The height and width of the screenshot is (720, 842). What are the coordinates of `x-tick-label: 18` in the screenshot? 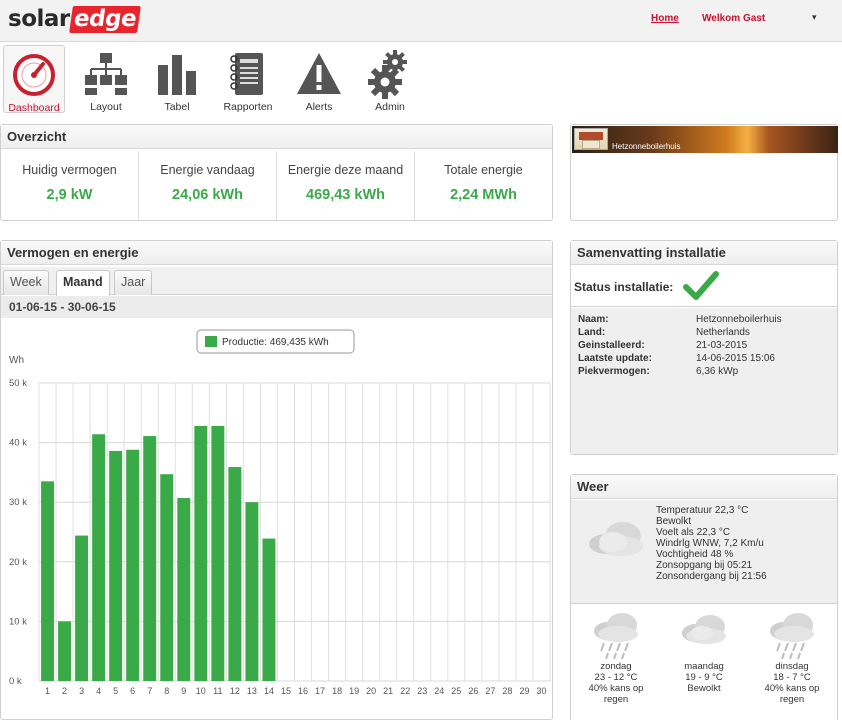 It's located at (337, 691).